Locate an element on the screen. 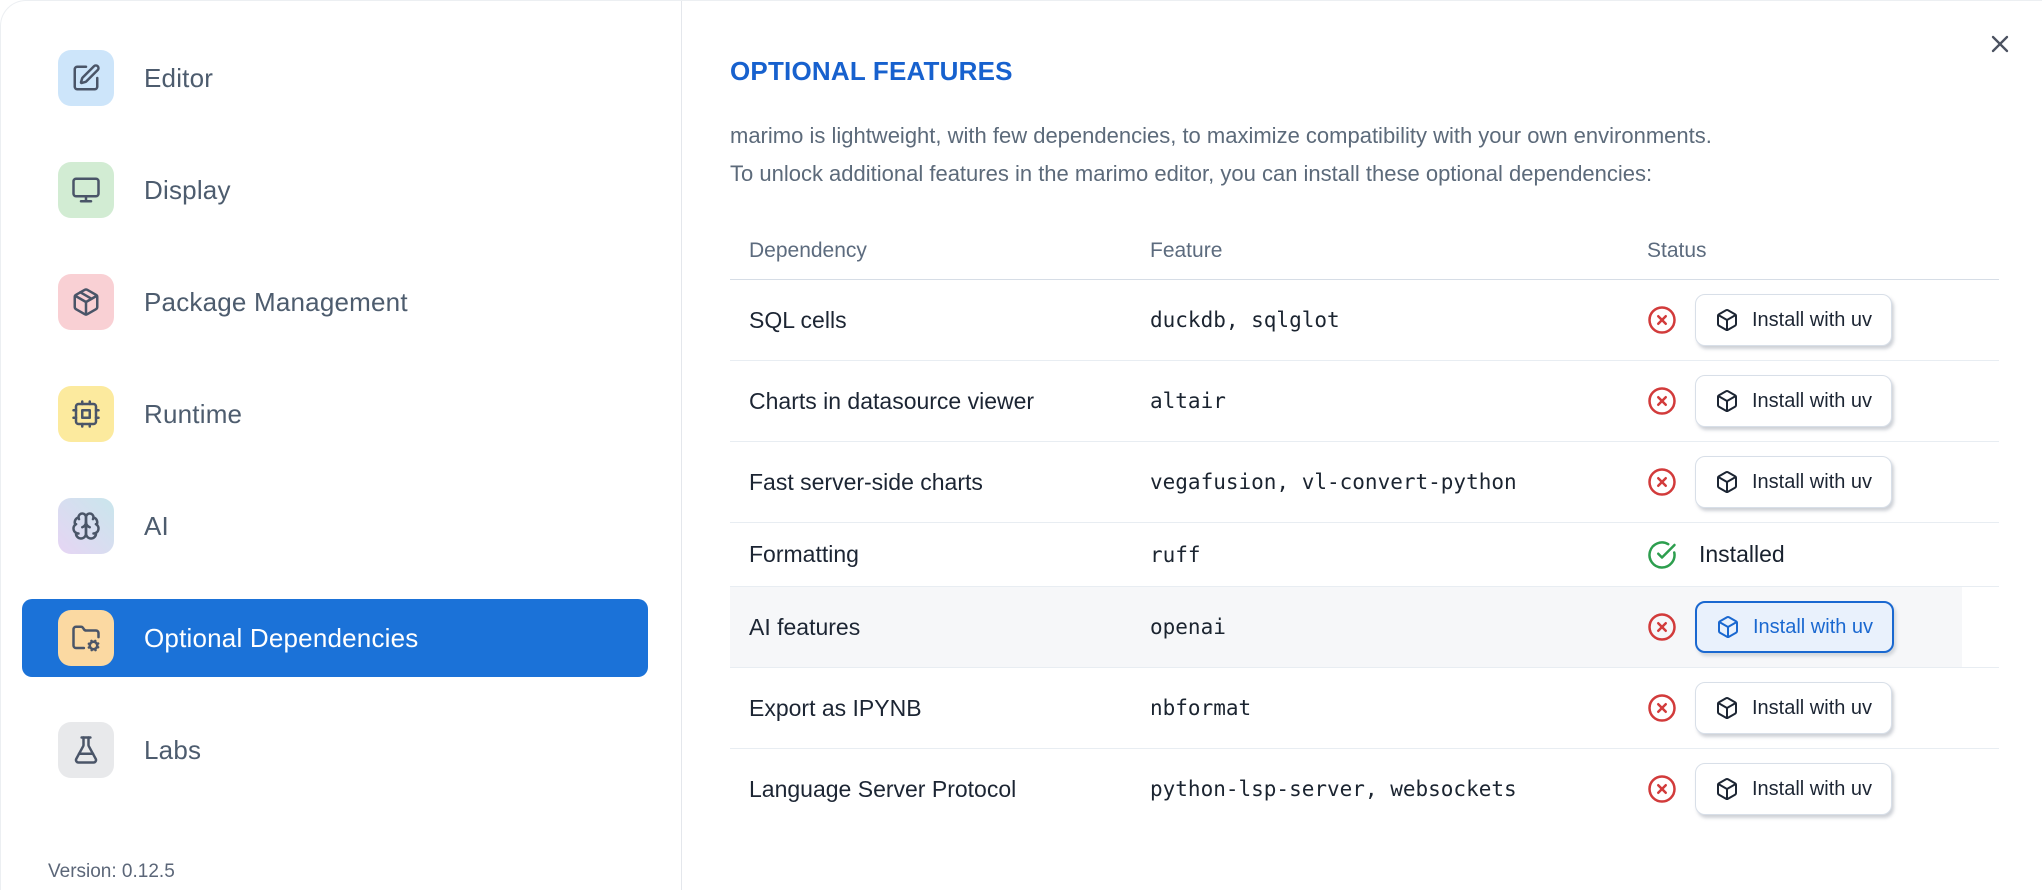  flask-icon-box is located at coordinates (86, 750).